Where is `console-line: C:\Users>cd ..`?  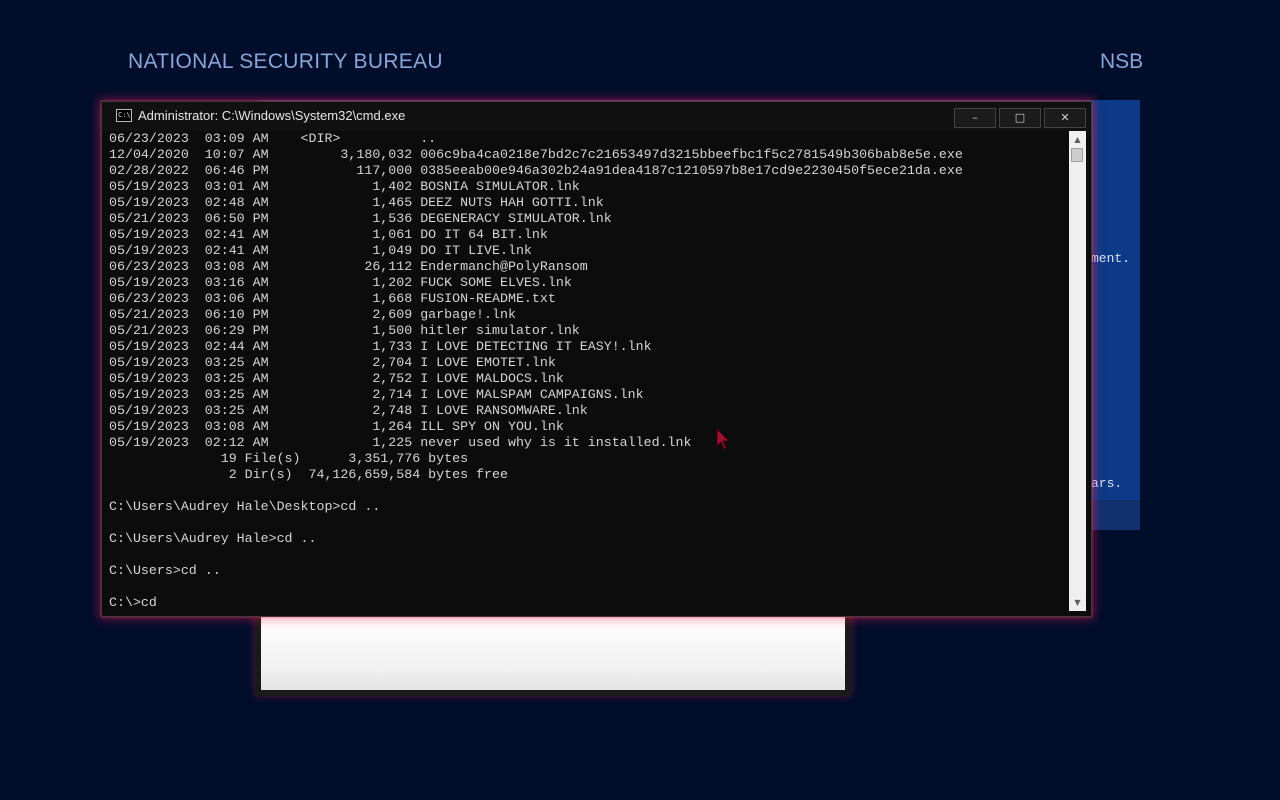
console-line: C:\Users>cd .. is located at coordinates (165, 570).